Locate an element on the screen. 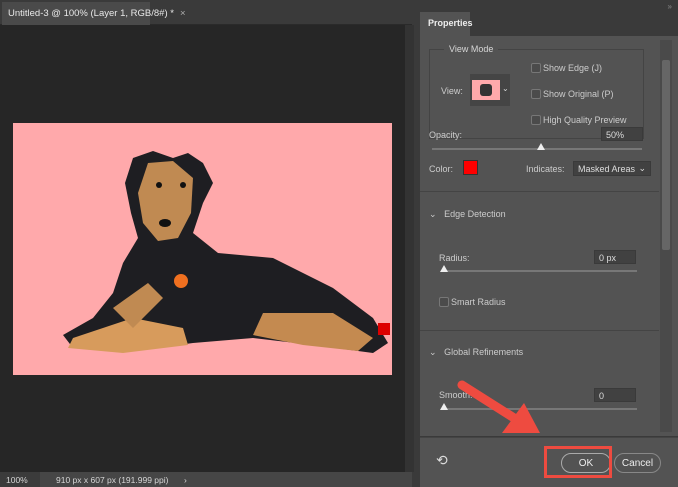  close-icon: × is located at coordinates (183, 13).